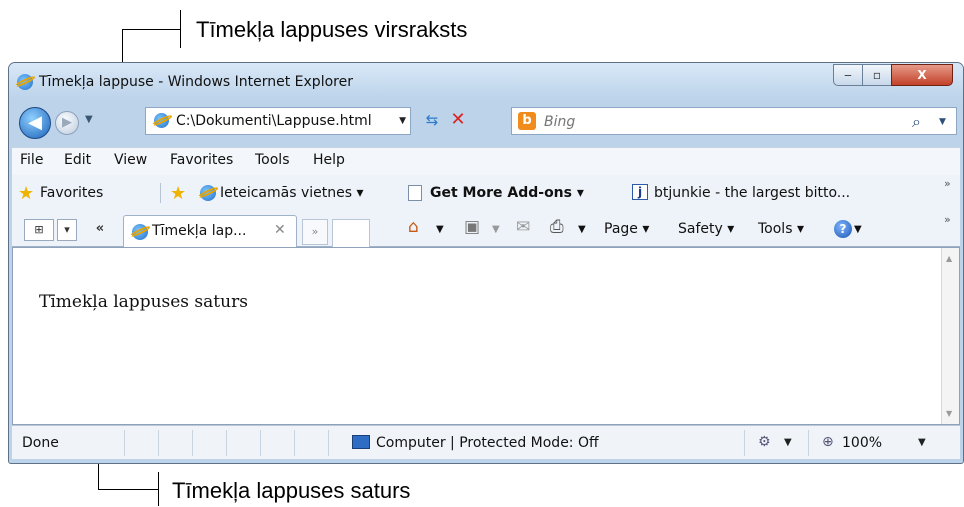 The image size is (964, 507). I want to click on favorites-button: Favorites, so click(71, 193).